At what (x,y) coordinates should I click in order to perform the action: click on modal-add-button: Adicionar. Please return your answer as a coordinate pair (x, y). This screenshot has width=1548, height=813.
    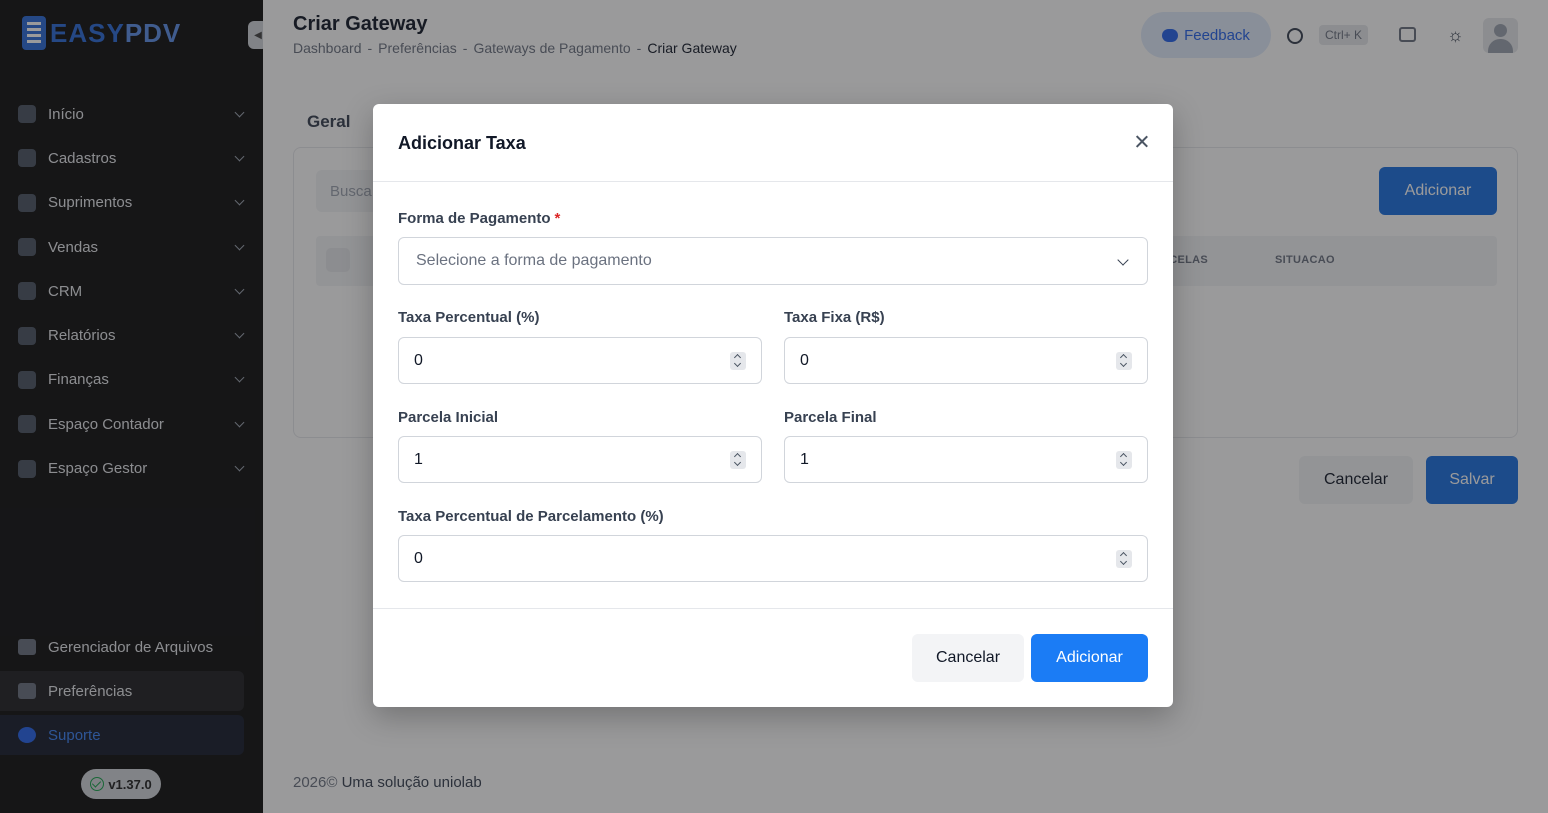
    Looking at the image, I should click on (1089, 658).